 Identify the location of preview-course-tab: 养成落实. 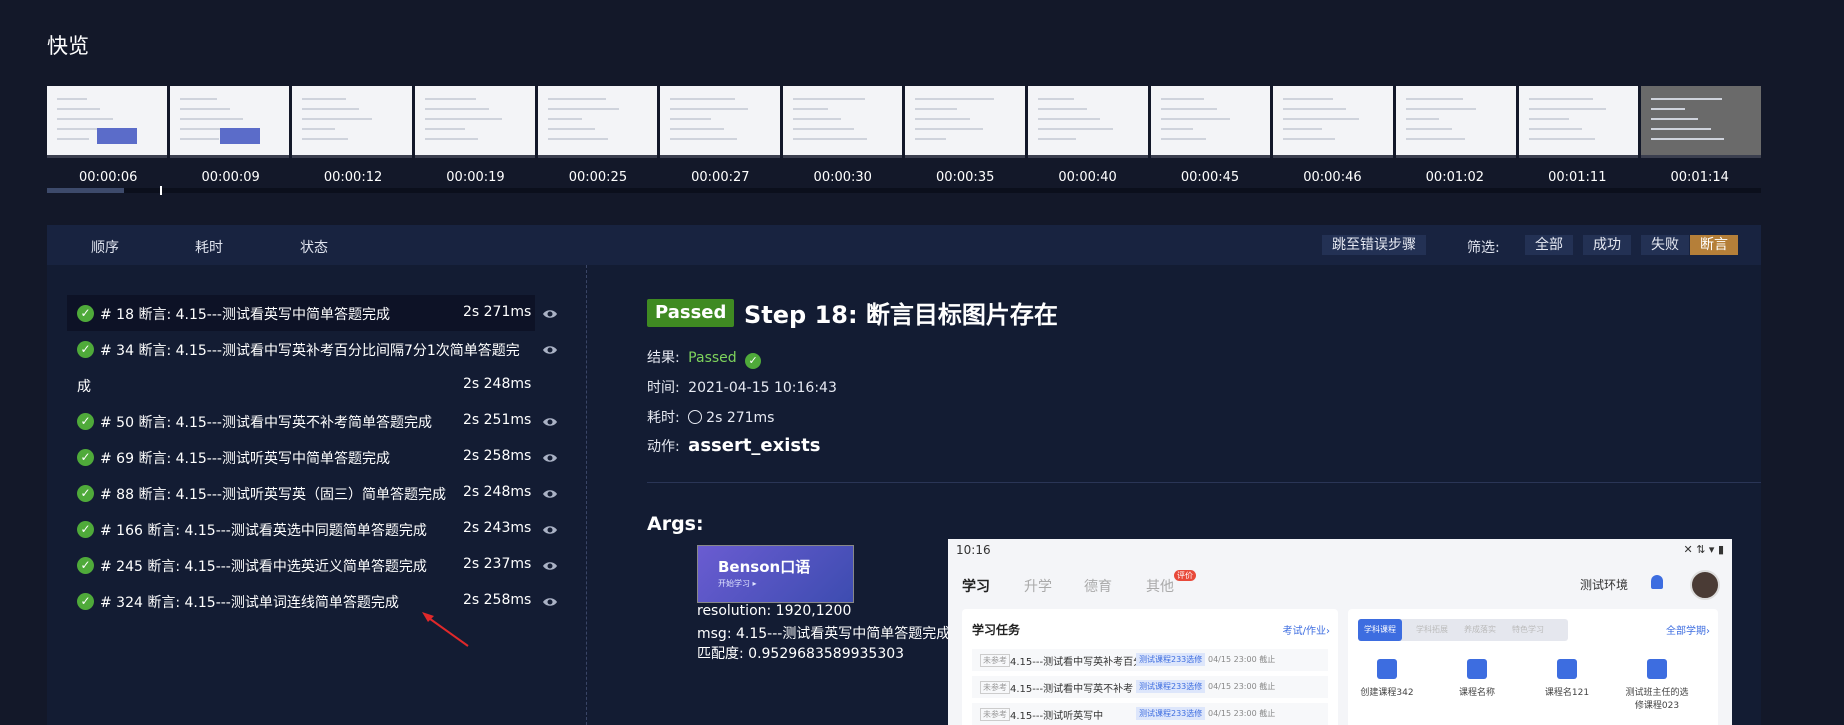
(1480, 629).